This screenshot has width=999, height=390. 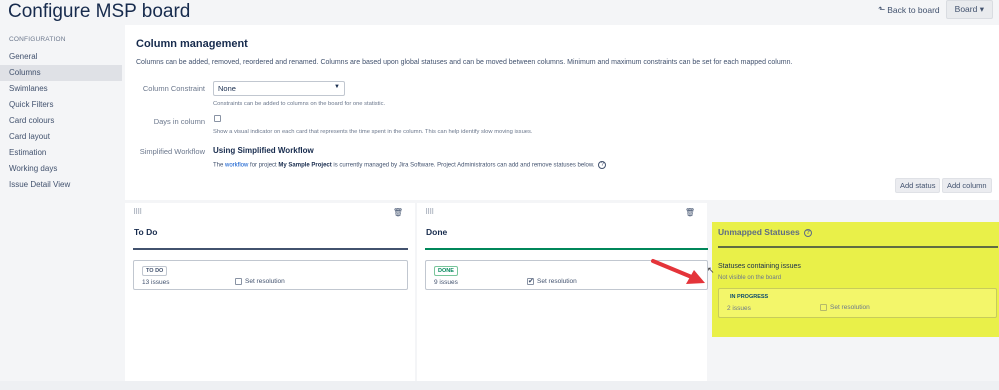 What do you see at coordinates (172, 151) in the screenshot?
I see `simplified-workflow-label: Simplified Workflow` at bounding box center [172, 151].